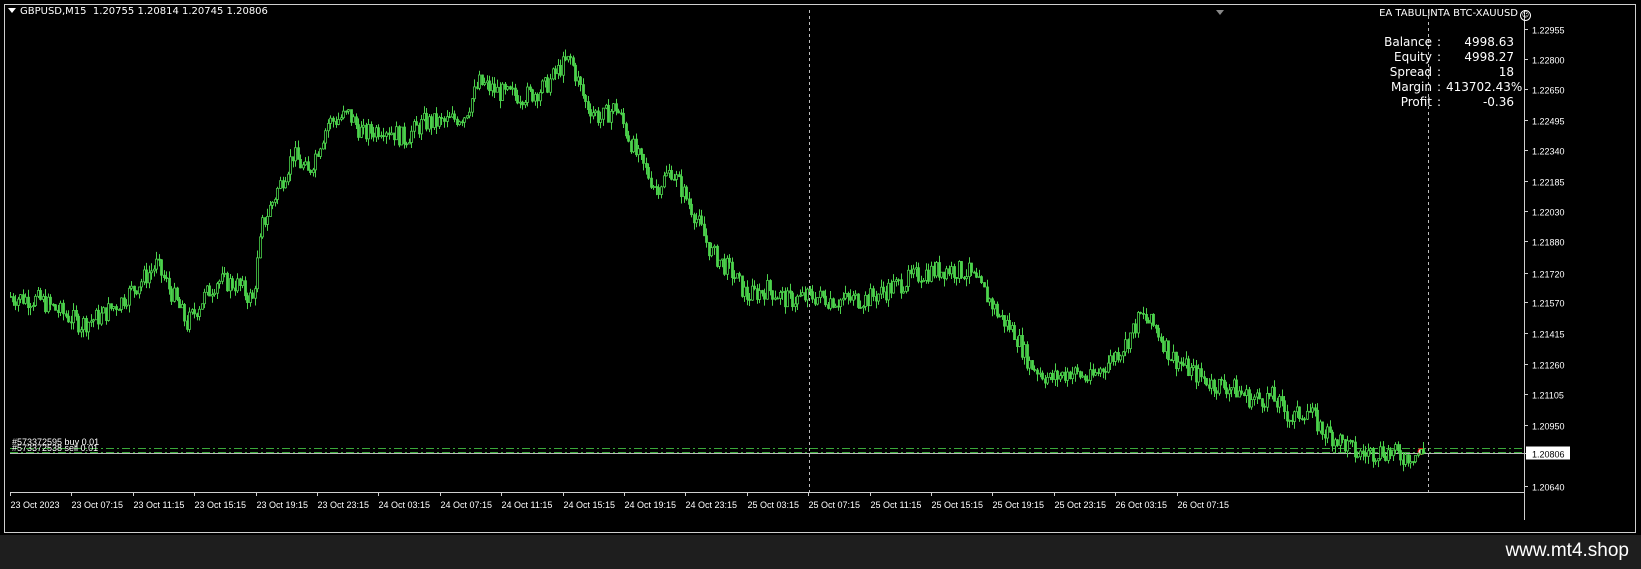 Image resolution: width=1641 pixels, height=569 pixels. Describe the element at coordinates (958, 505) in the screenshot. I see `time-tick-label: 25 Oct 15:15` at that location.